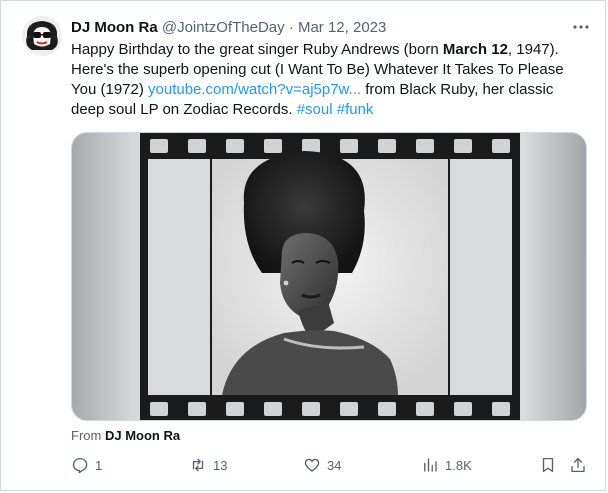 This screenshot has width=608, height=493. Describe the element at coordinates (430, 465) in the screenshot. I see `views-icon` at that location.